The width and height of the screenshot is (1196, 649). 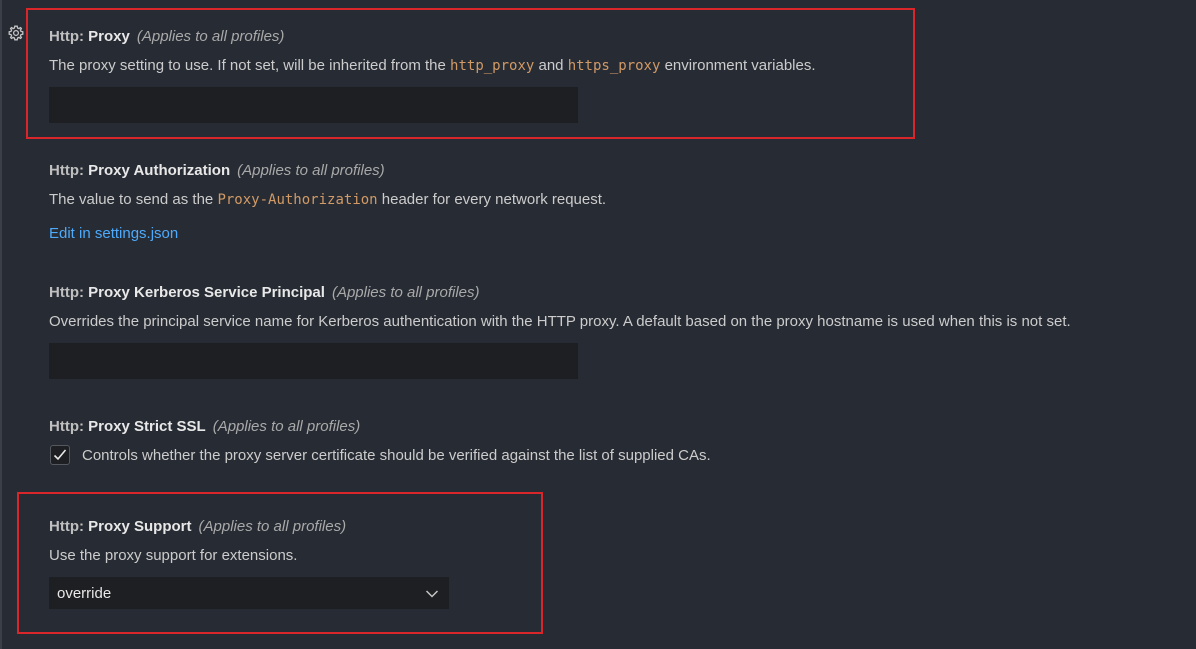 What do you see at coordinates (280, 563) in the screenshot?
I see `highlight-box-proxy-support` at bounding box center [280, 563].